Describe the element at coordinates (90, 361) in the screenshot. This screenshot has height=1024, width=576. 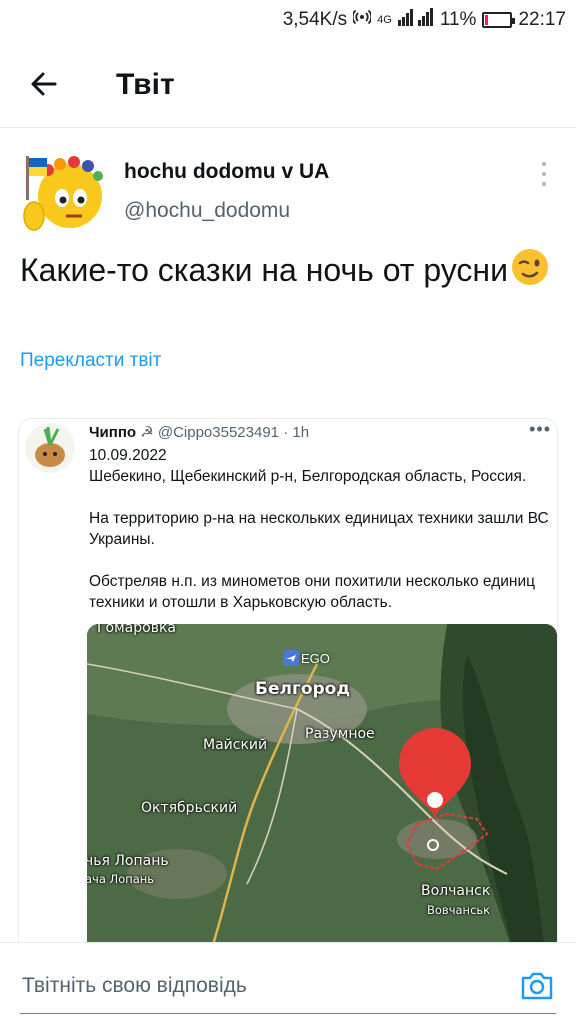
I see `translate-tweet-link: Перекласти твіт` at that location.